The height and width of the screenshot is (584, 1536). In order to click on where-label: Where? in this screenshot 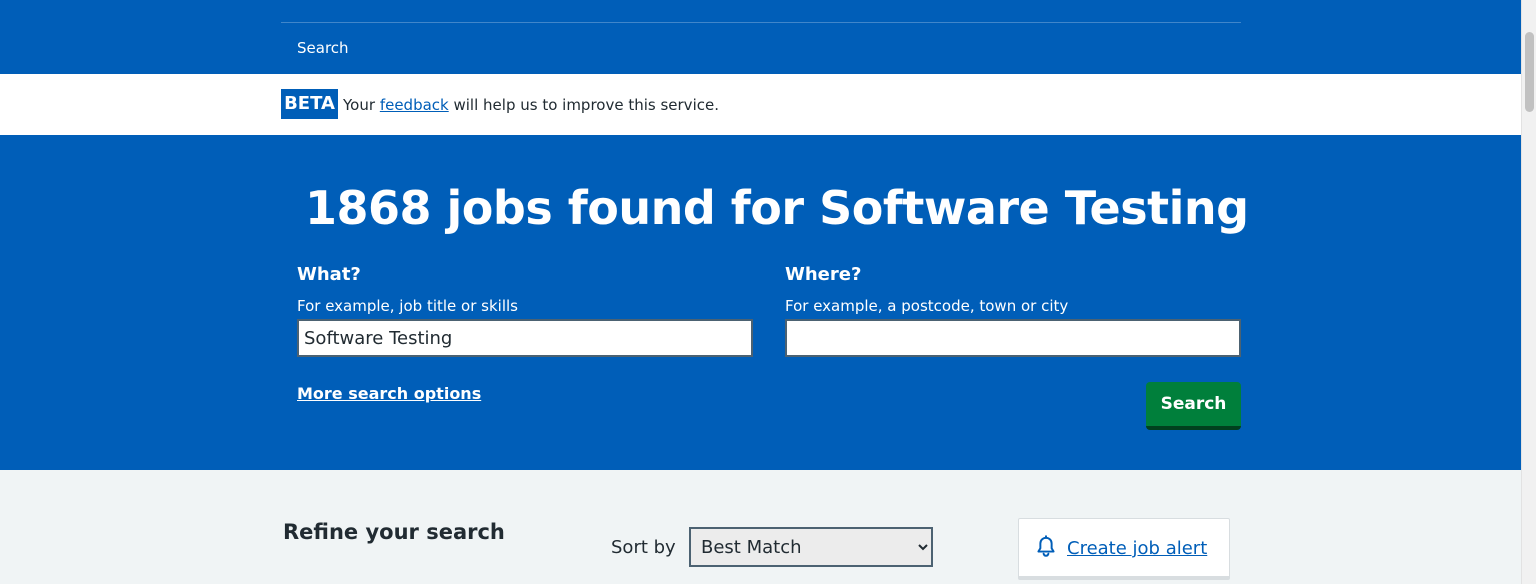, I will do `click(823, 274)`.